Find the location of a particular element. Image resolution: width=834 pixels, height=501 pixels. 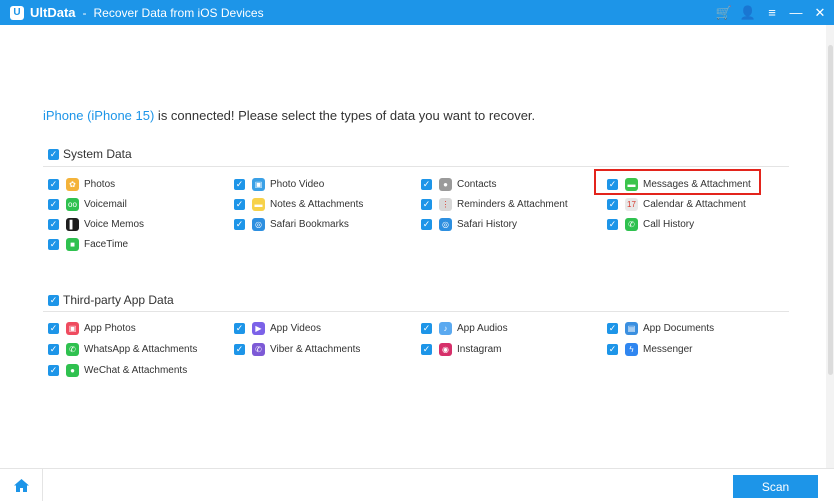

item-label: Safari History is located at coordinates (487, 224).